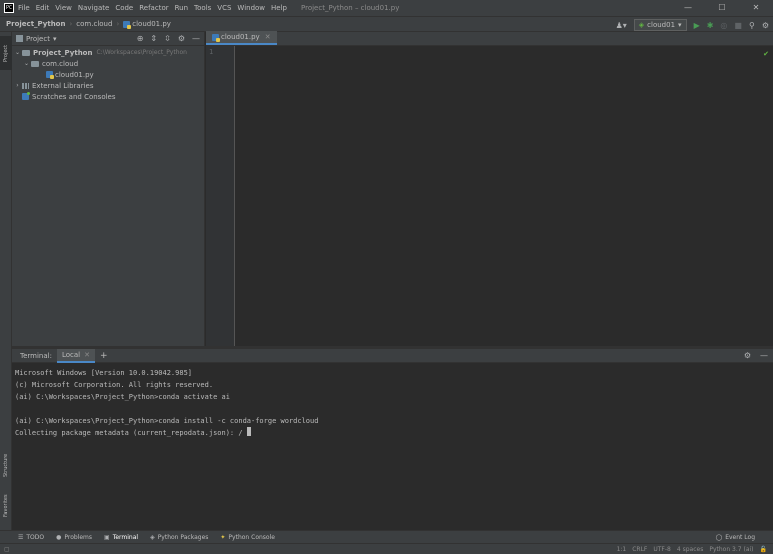 The width and height of the screenshot is (773, 554). What do you see at coordinates (731, 549) in the screenshot?
I see `python-interpreter: Python 3.7 (ai)` at bounding box center [731, 549].